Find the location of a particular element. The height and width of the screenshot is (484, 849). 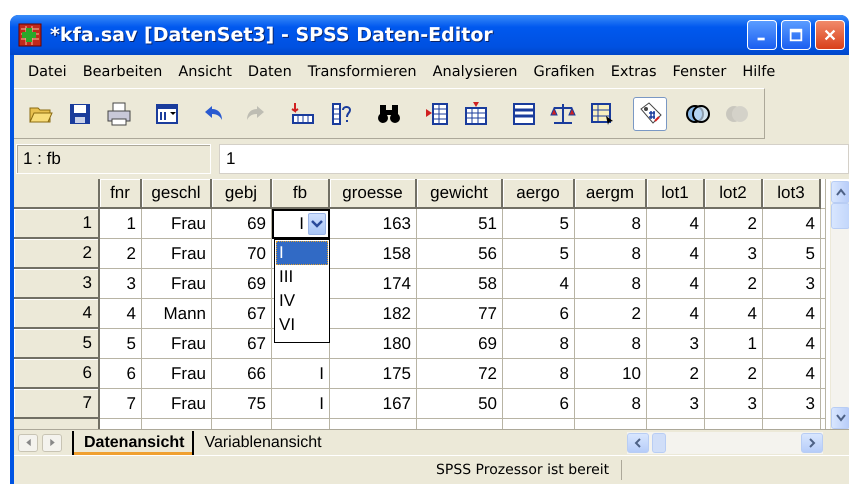

printer-icon is located at coordinates (119, 114).